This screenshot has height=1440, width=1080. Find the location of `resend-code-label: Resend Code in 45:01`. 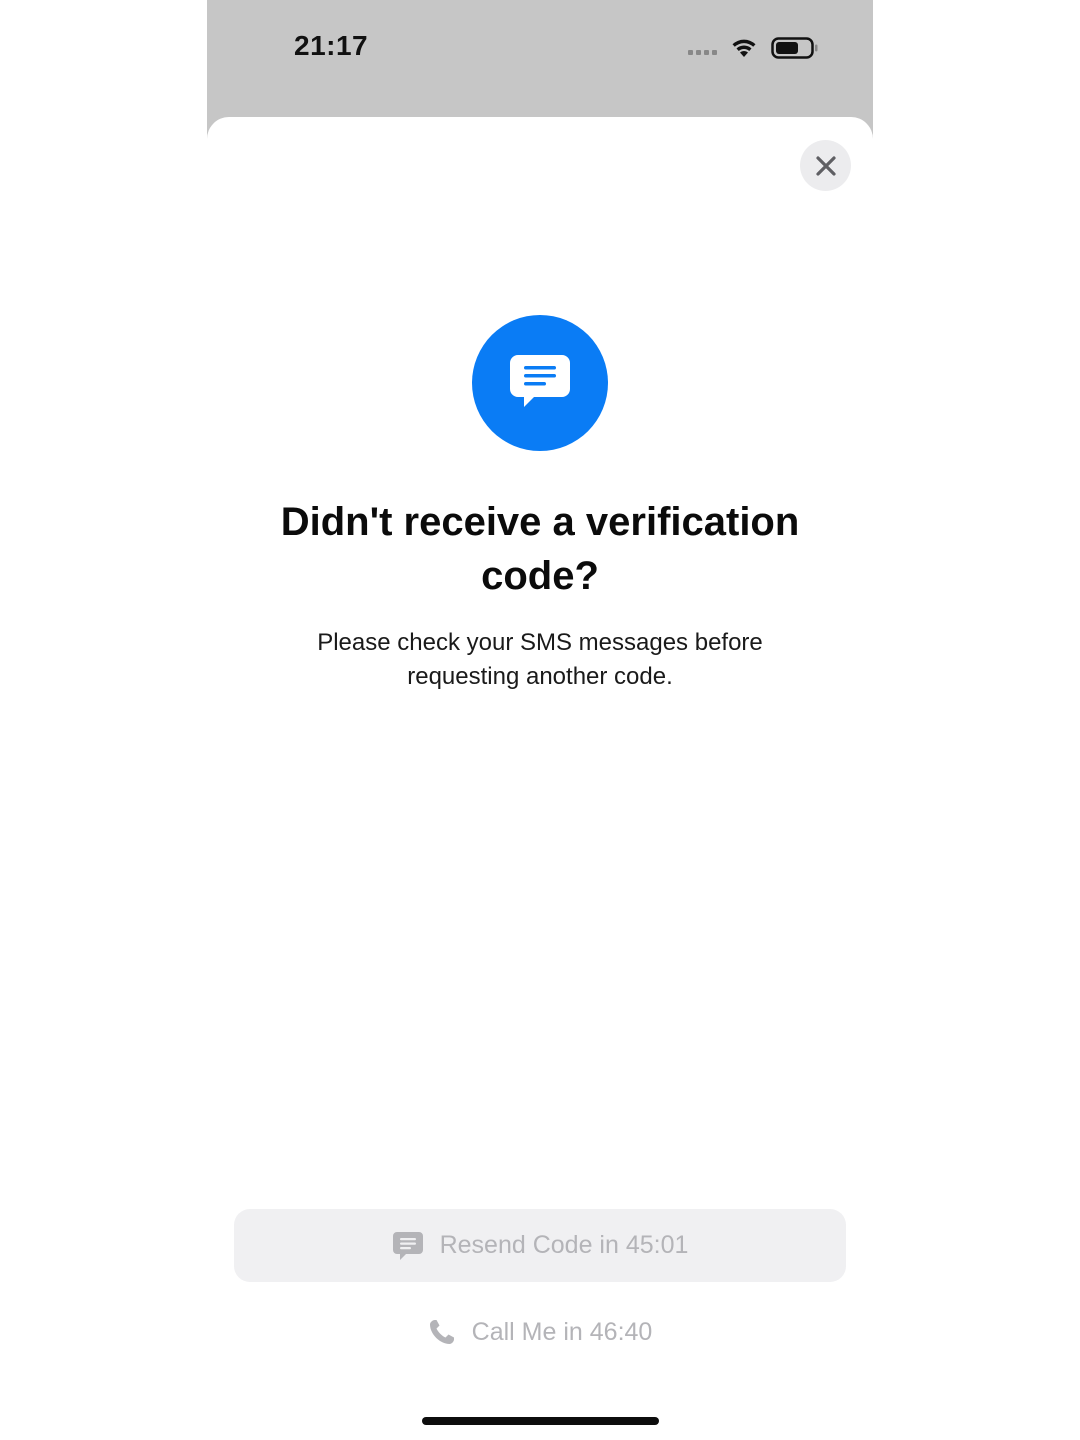

resend-code-label: Resend Code in 45:01 is located at coordinates (564, 1245).